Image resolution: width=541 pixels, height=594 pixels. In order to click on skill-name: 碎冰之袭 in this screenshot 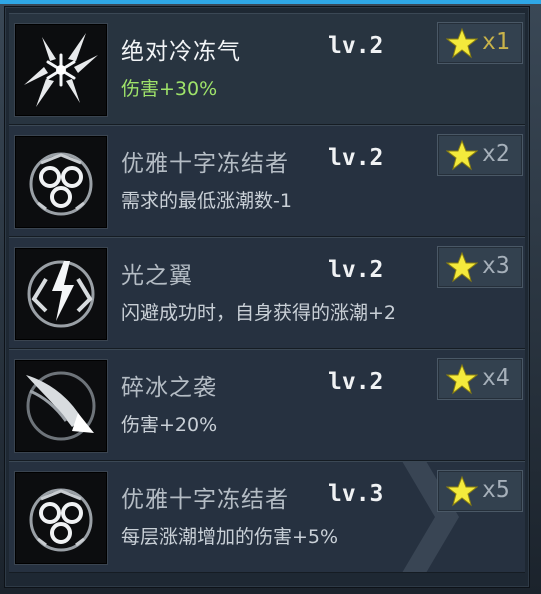, I will do `click(169, 388)`.